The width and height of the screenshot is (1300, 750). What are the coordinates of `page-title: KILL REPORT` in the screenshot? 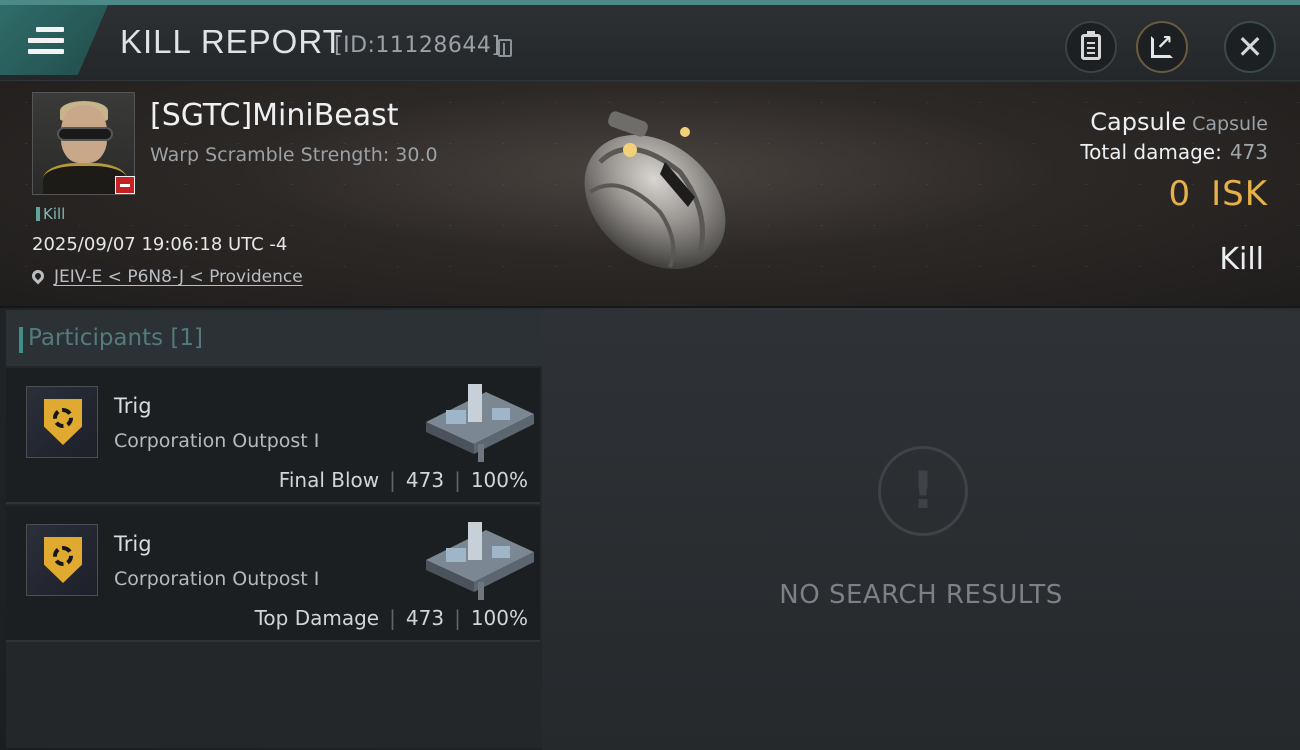 It's located at (232, 41).